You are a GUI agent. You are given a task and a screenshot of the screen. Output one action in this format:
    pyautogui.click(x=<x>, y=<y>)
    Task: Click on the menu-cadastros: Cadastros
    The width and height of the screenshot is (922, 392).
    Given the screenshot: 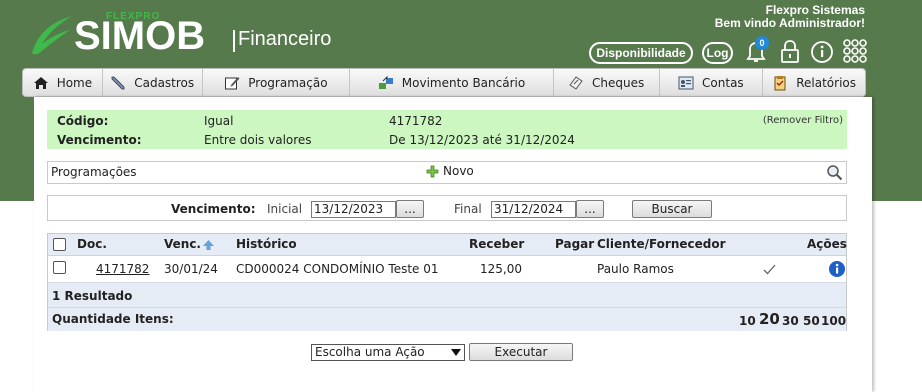 What is the action you would take?
    pyautogui.click(x=153, y=82)
    